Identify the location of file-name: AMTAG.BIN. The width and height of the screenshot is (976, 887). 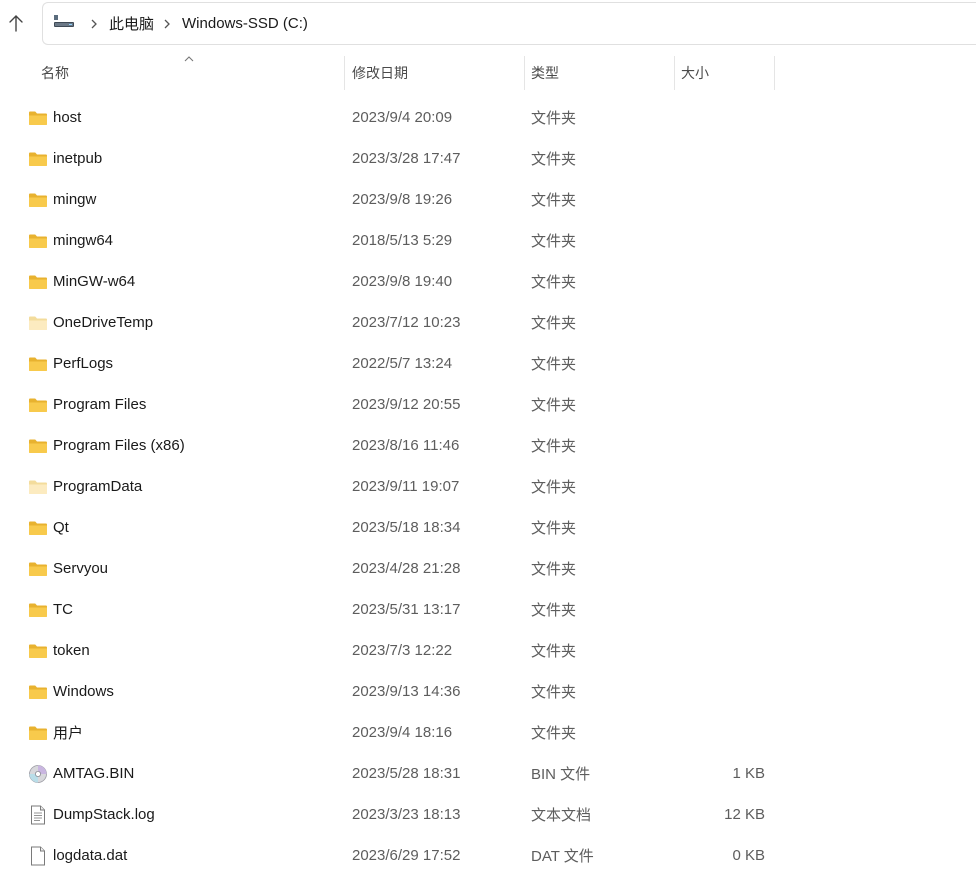
(94, 773).